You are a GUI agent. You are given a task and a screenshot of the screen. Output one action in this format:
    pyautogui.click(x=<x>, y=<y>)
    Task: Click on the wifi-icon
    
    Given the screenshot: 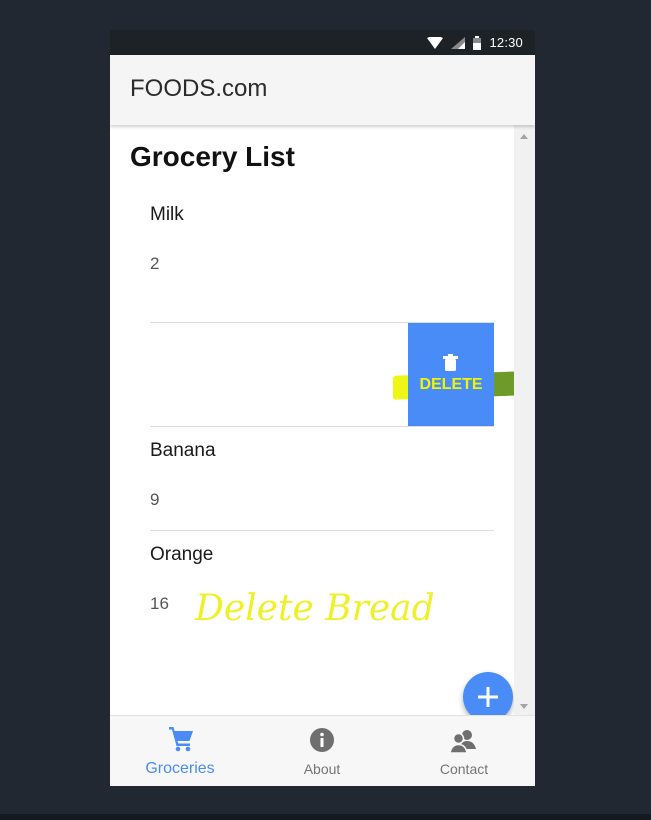 What is the action you would take?
    pyautogui.click(x=435, y=42)
    